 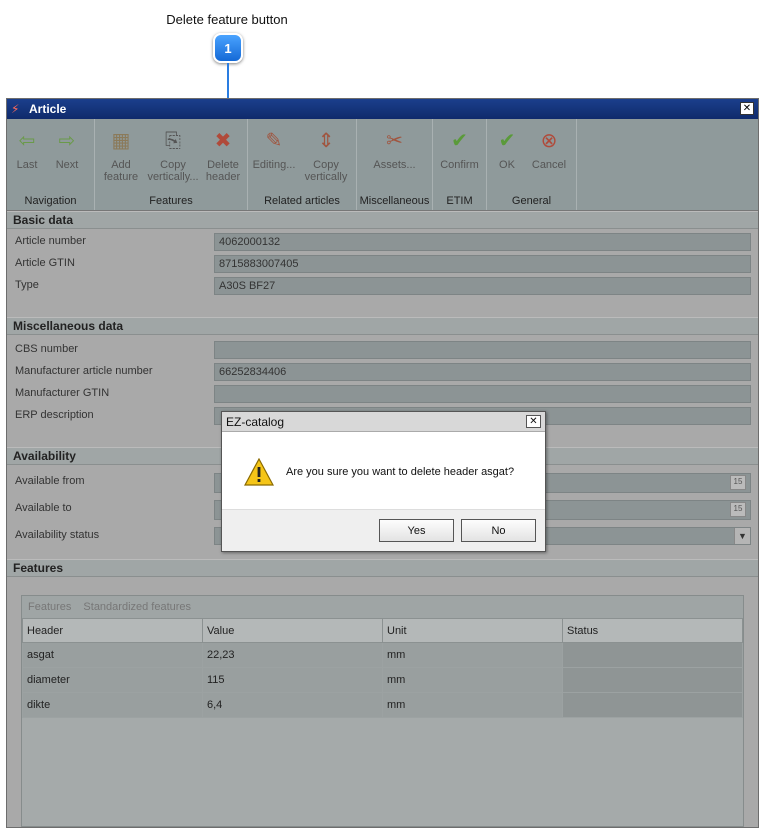 I want to click on next-button: ⇨ Next, so click(x=67, y=157).